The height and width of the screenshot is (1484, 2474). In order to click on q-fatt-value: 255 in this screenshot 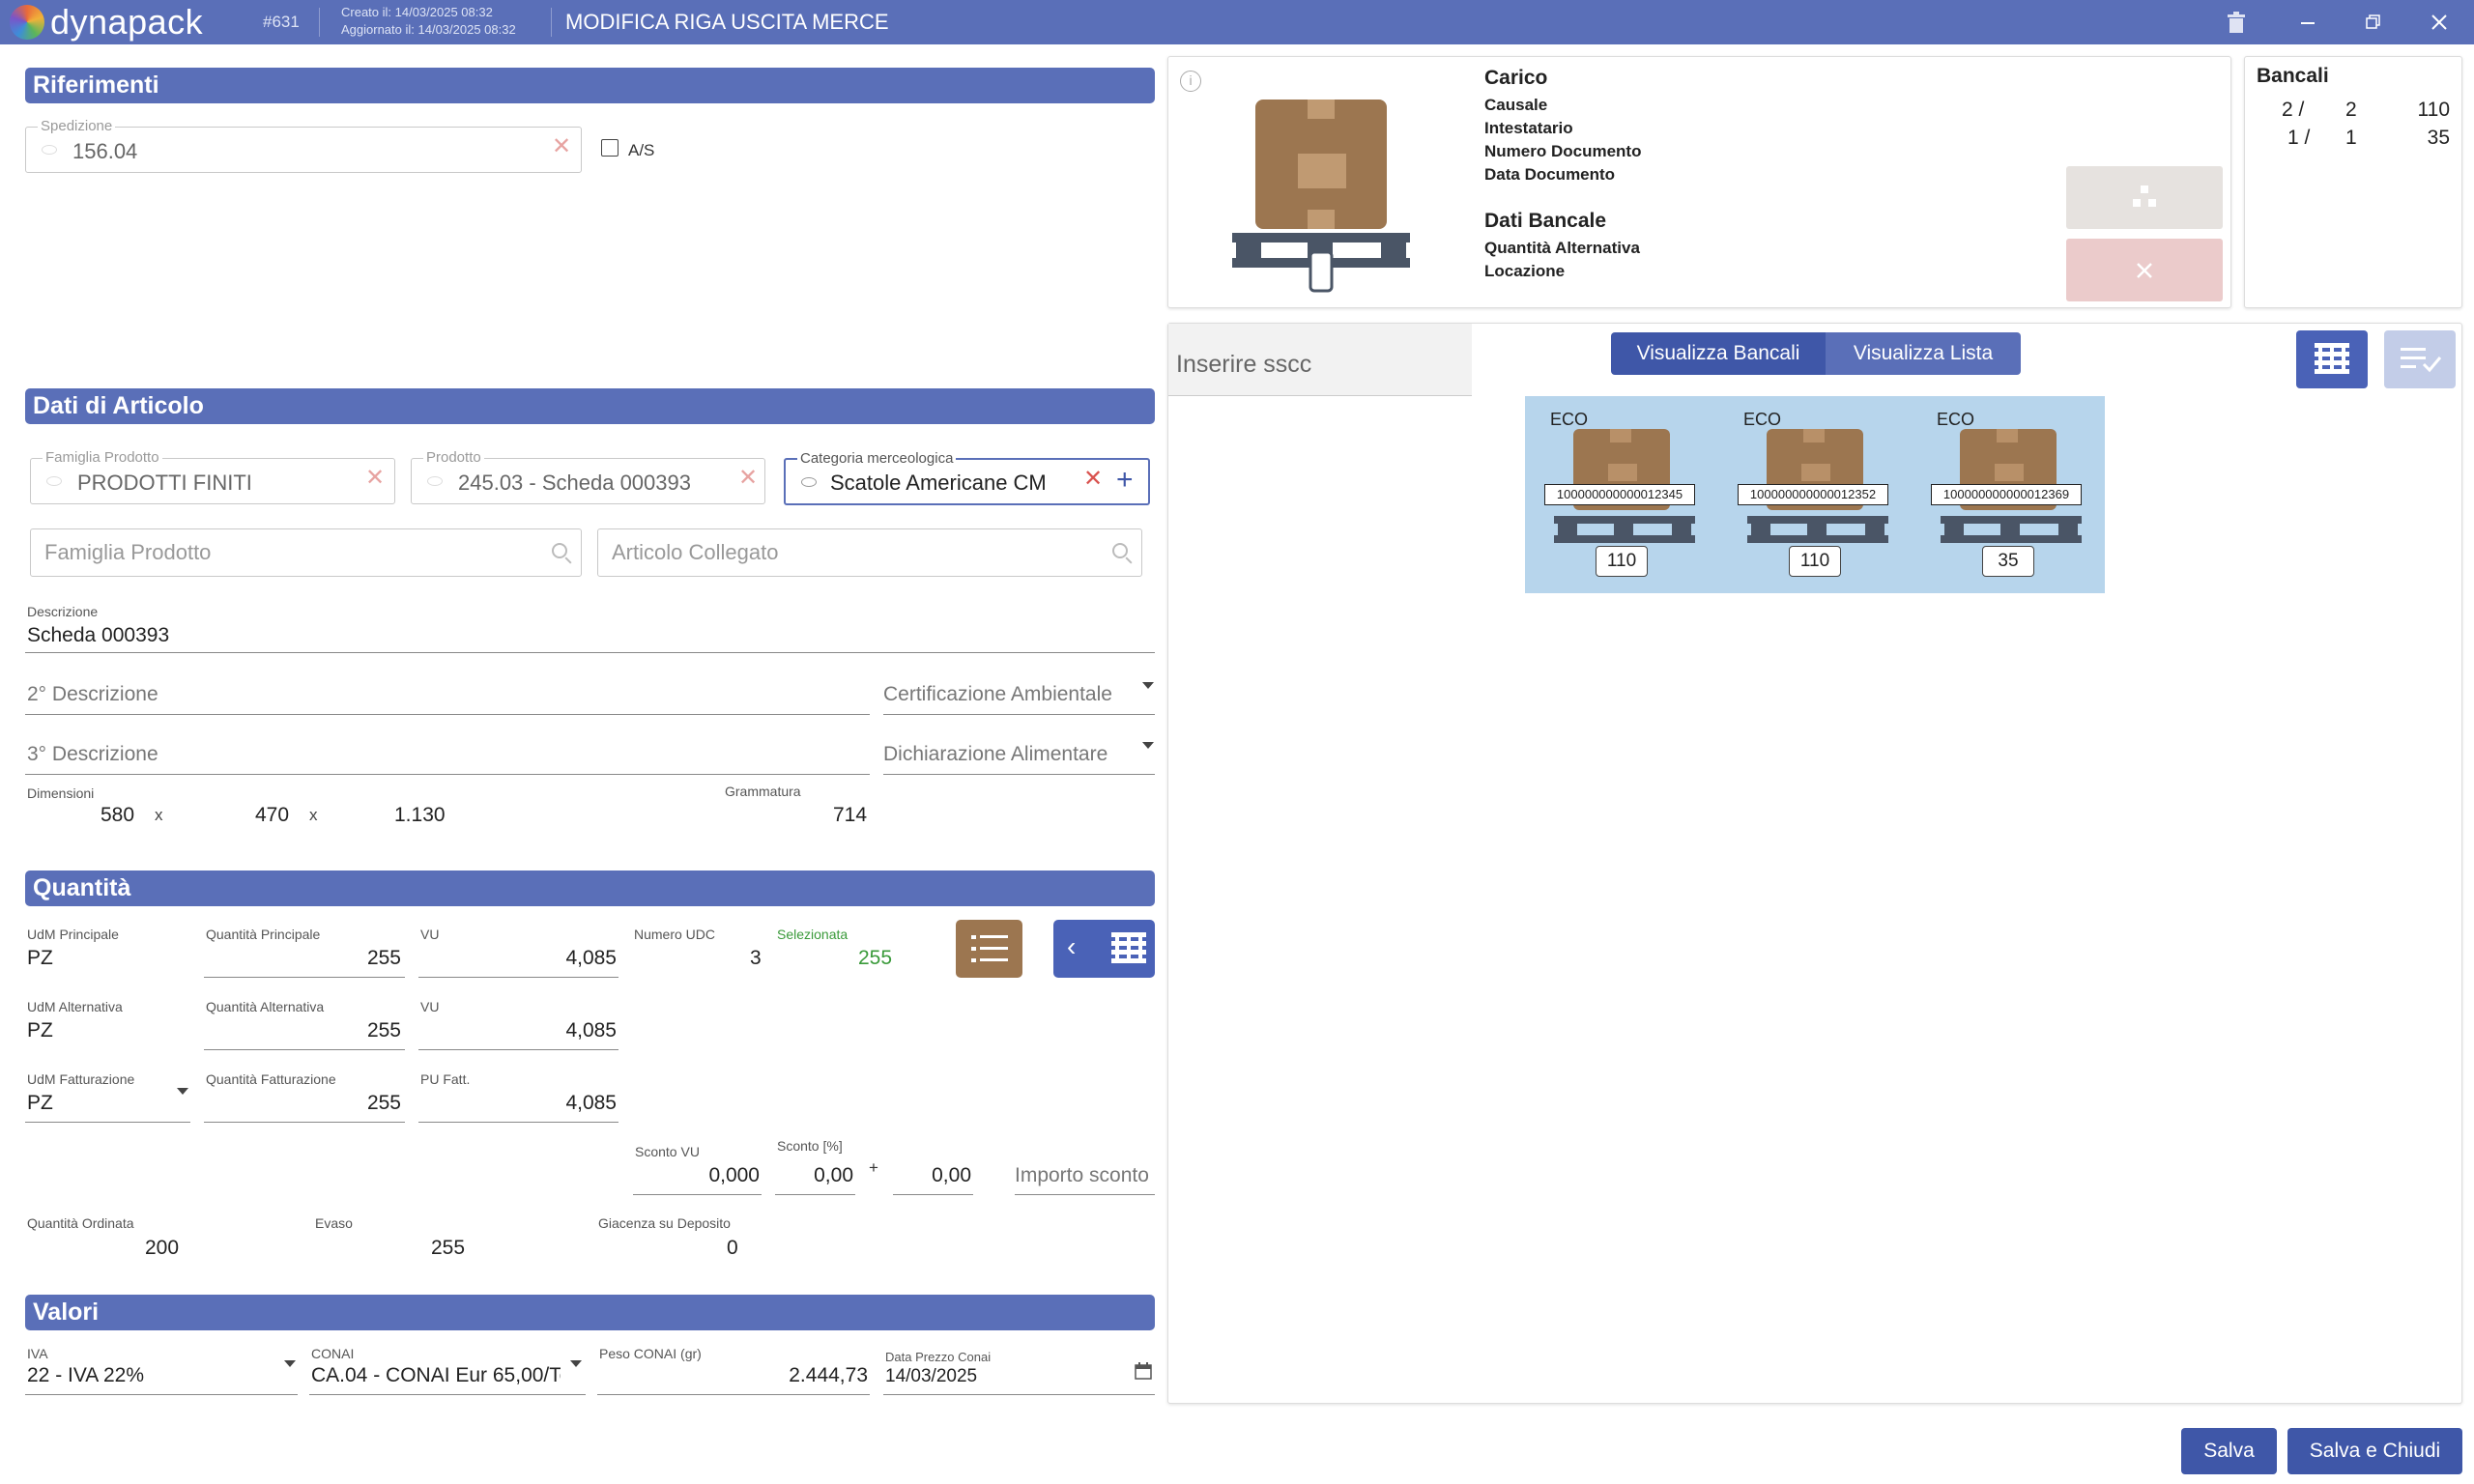, I will do `click(383, 1103)`.